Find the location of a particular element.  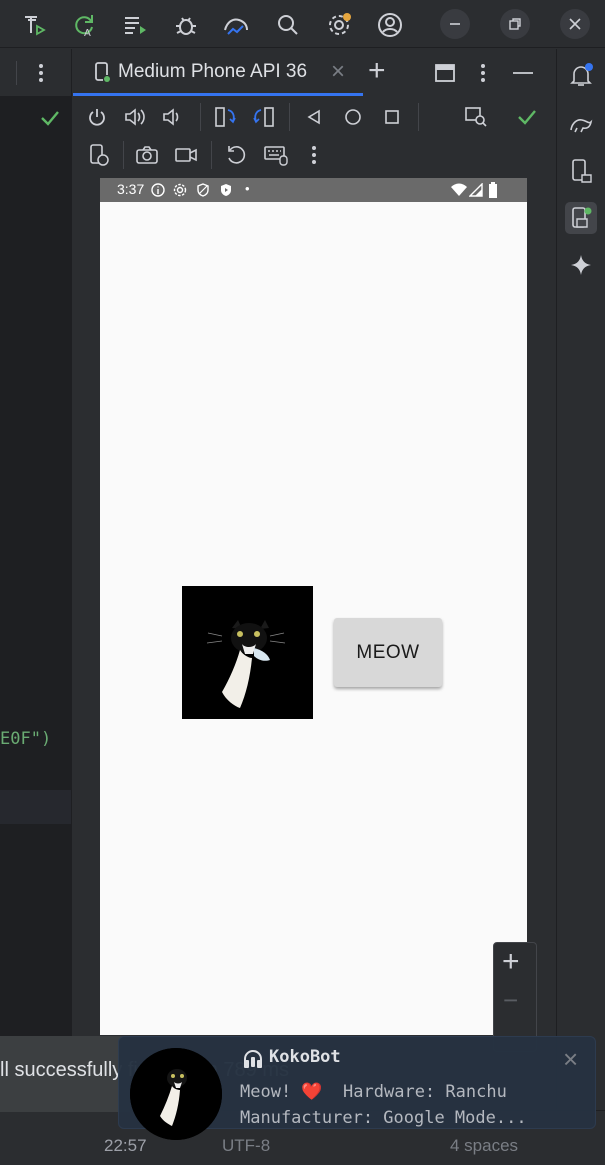

no-problems-check-icon is located at coordinates (50, 118).